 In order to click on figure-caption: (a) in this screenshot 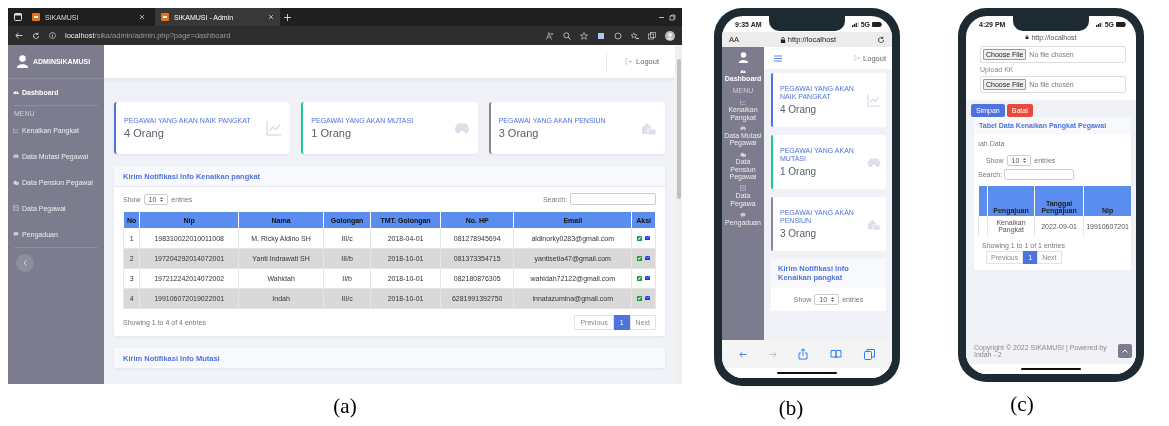, I will do `click(345, 406)`.